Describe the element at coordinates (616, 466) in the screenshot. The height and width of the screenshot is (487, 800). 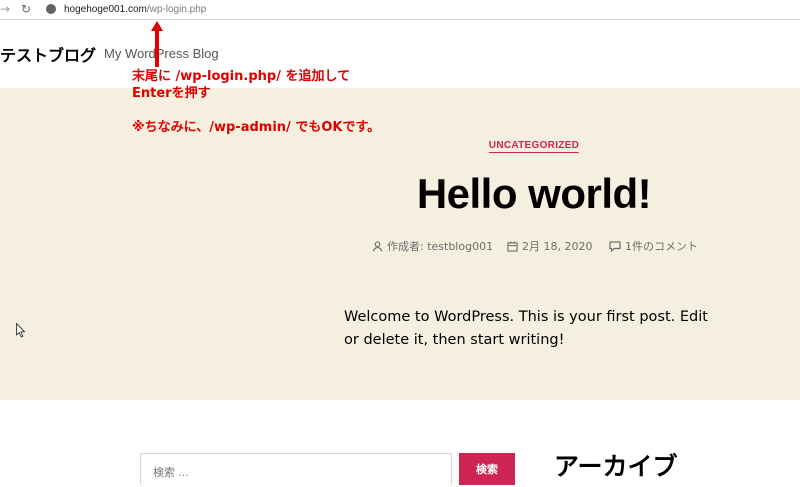
I see `archive-heading: アーカイブ` at that location.